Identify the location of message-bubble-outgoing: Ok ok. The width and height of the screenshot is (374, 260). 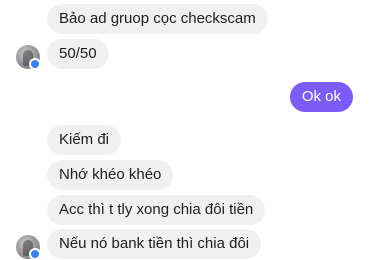
(321, 97).